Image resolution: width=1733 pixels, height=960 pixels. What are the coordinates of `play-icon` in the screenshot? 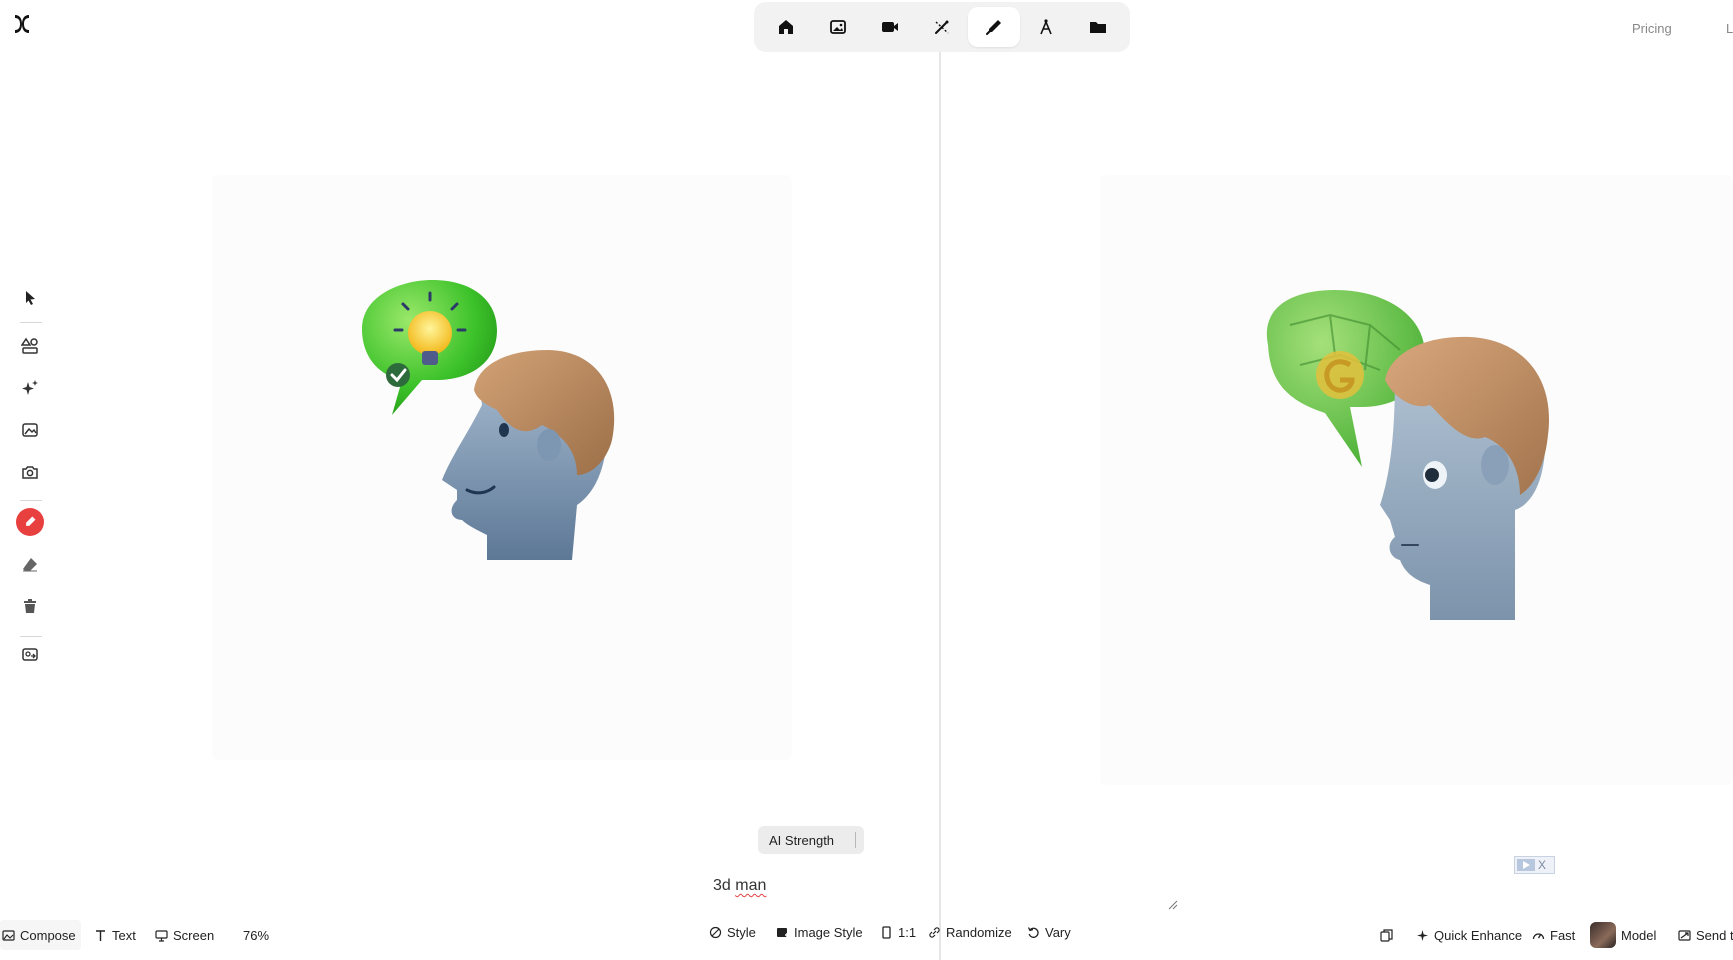 It's located at (1526, 865).